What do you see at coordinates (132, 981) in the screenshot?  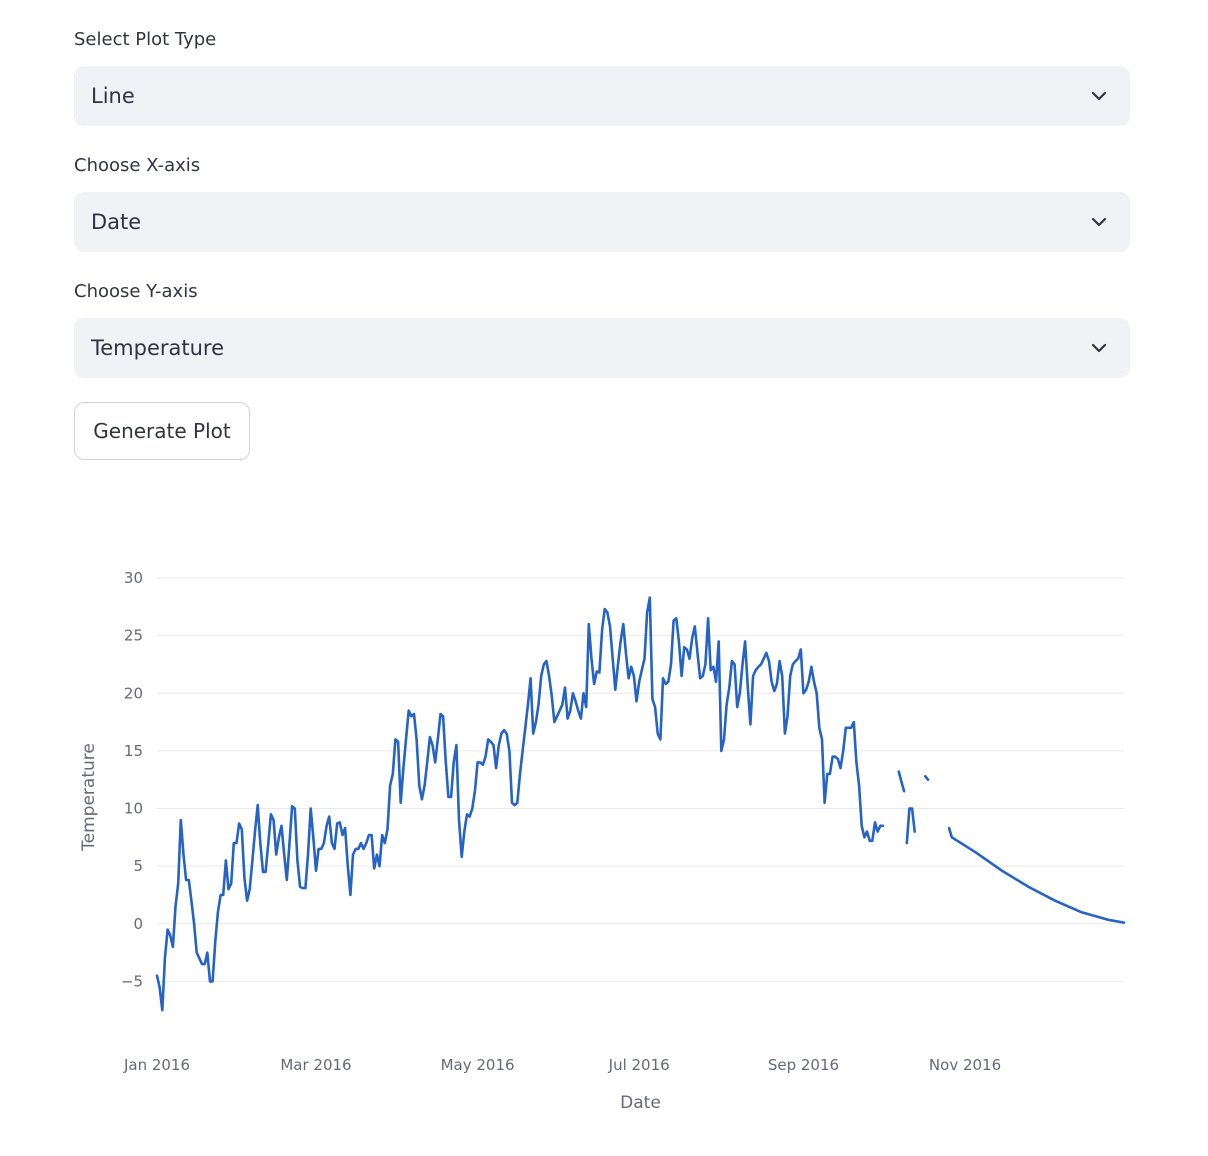 I see `y-tick-label: −5` at bounding box center [132, 981].